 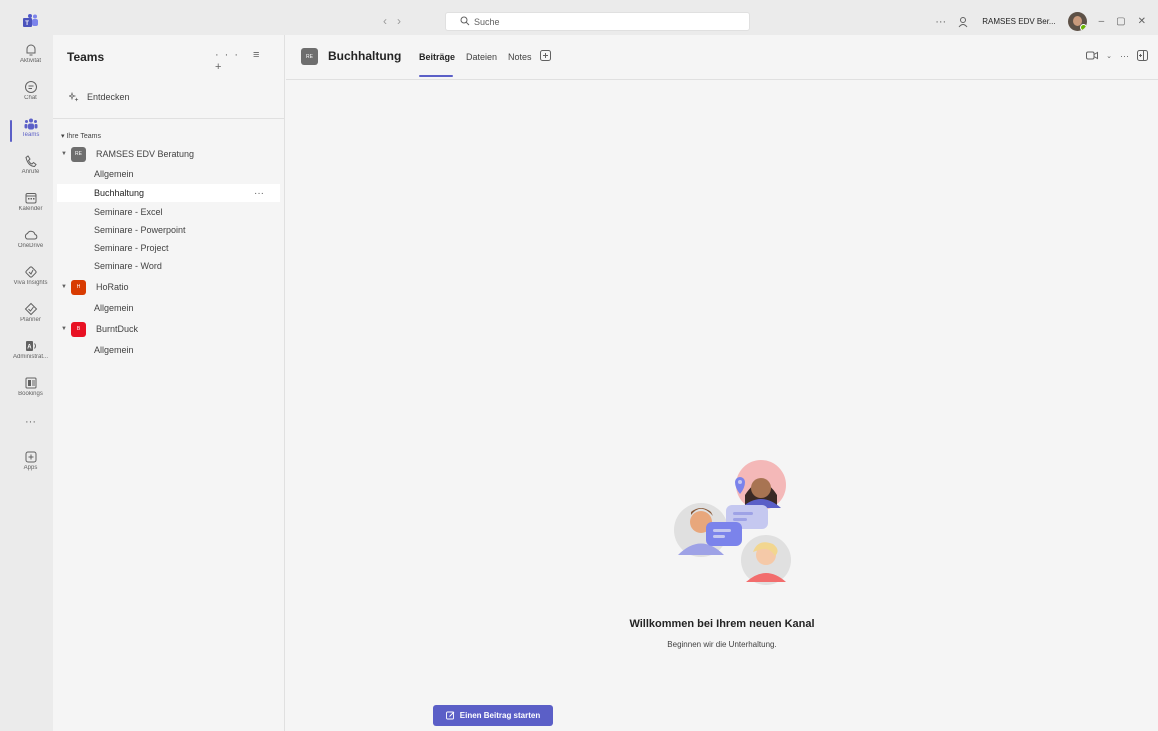 What do you see at coordinates (30, 422) in the screenshot?
I see `more-icon: ···` at bounding box center [30, 422].